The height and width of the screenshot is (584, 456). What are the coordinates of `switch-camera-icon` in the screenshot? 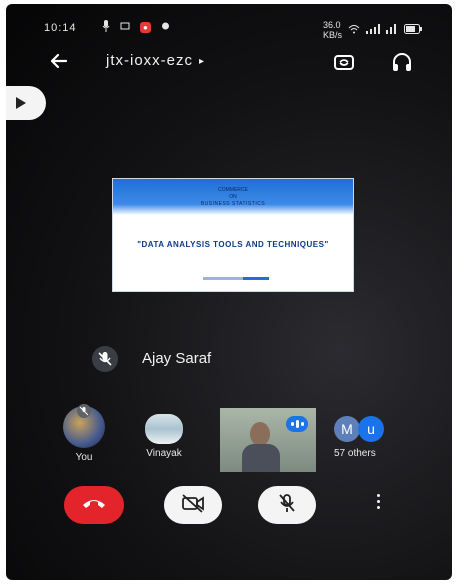 It's located at (344, 62).